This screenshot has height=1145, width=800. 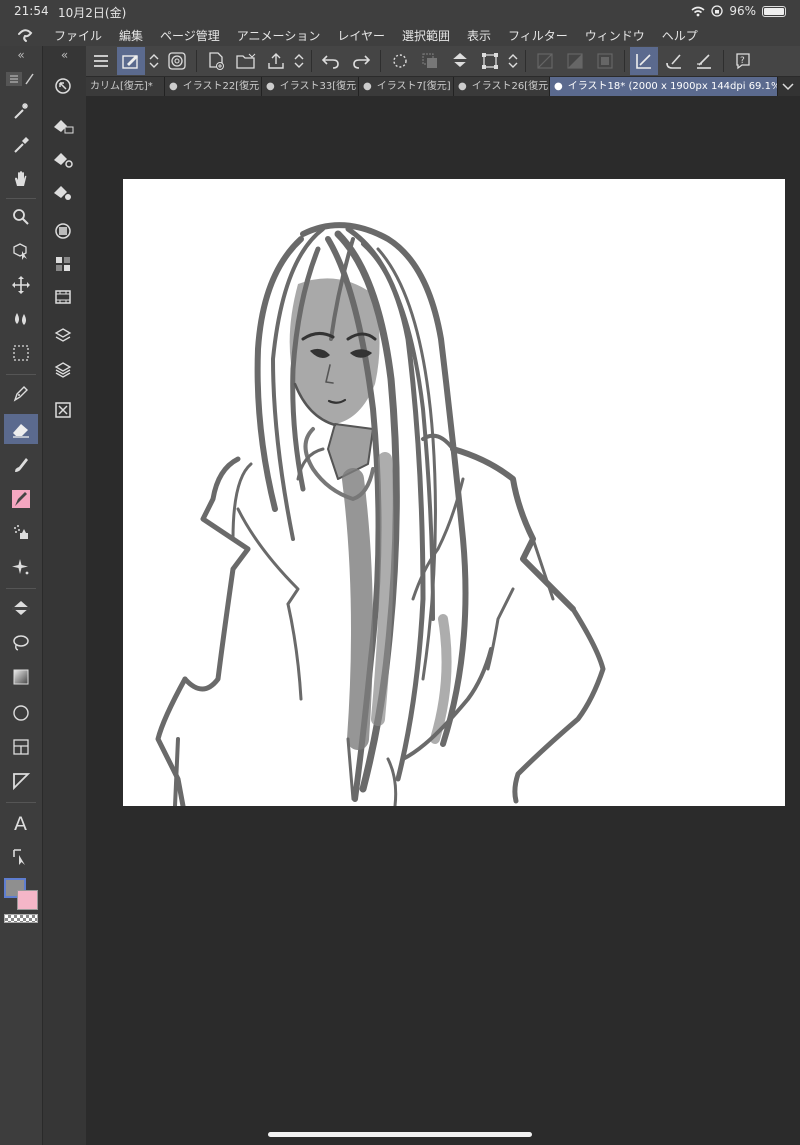 What do you see at coordinates (21, 857) in the screenshot?
I see `balloon-icon` at bounding box center [21, 857].